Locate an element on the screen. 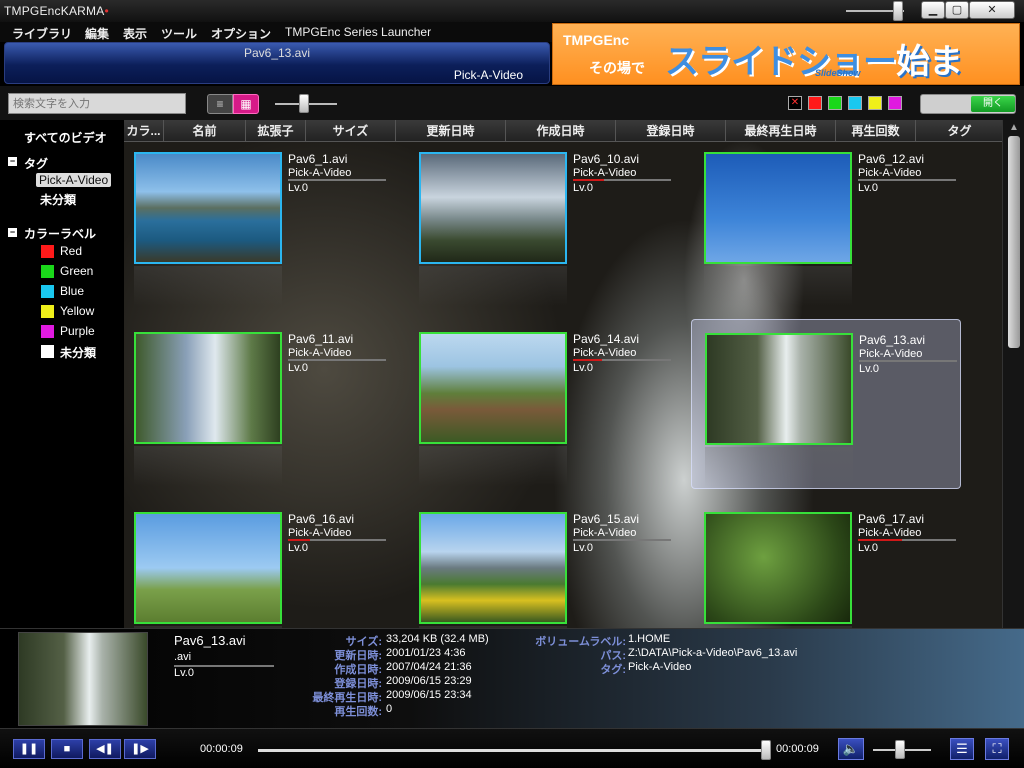 The width and height of the screenshot is (1024, 768). col-last-played: 最終再生日時 is located at coordinates (781, 131).